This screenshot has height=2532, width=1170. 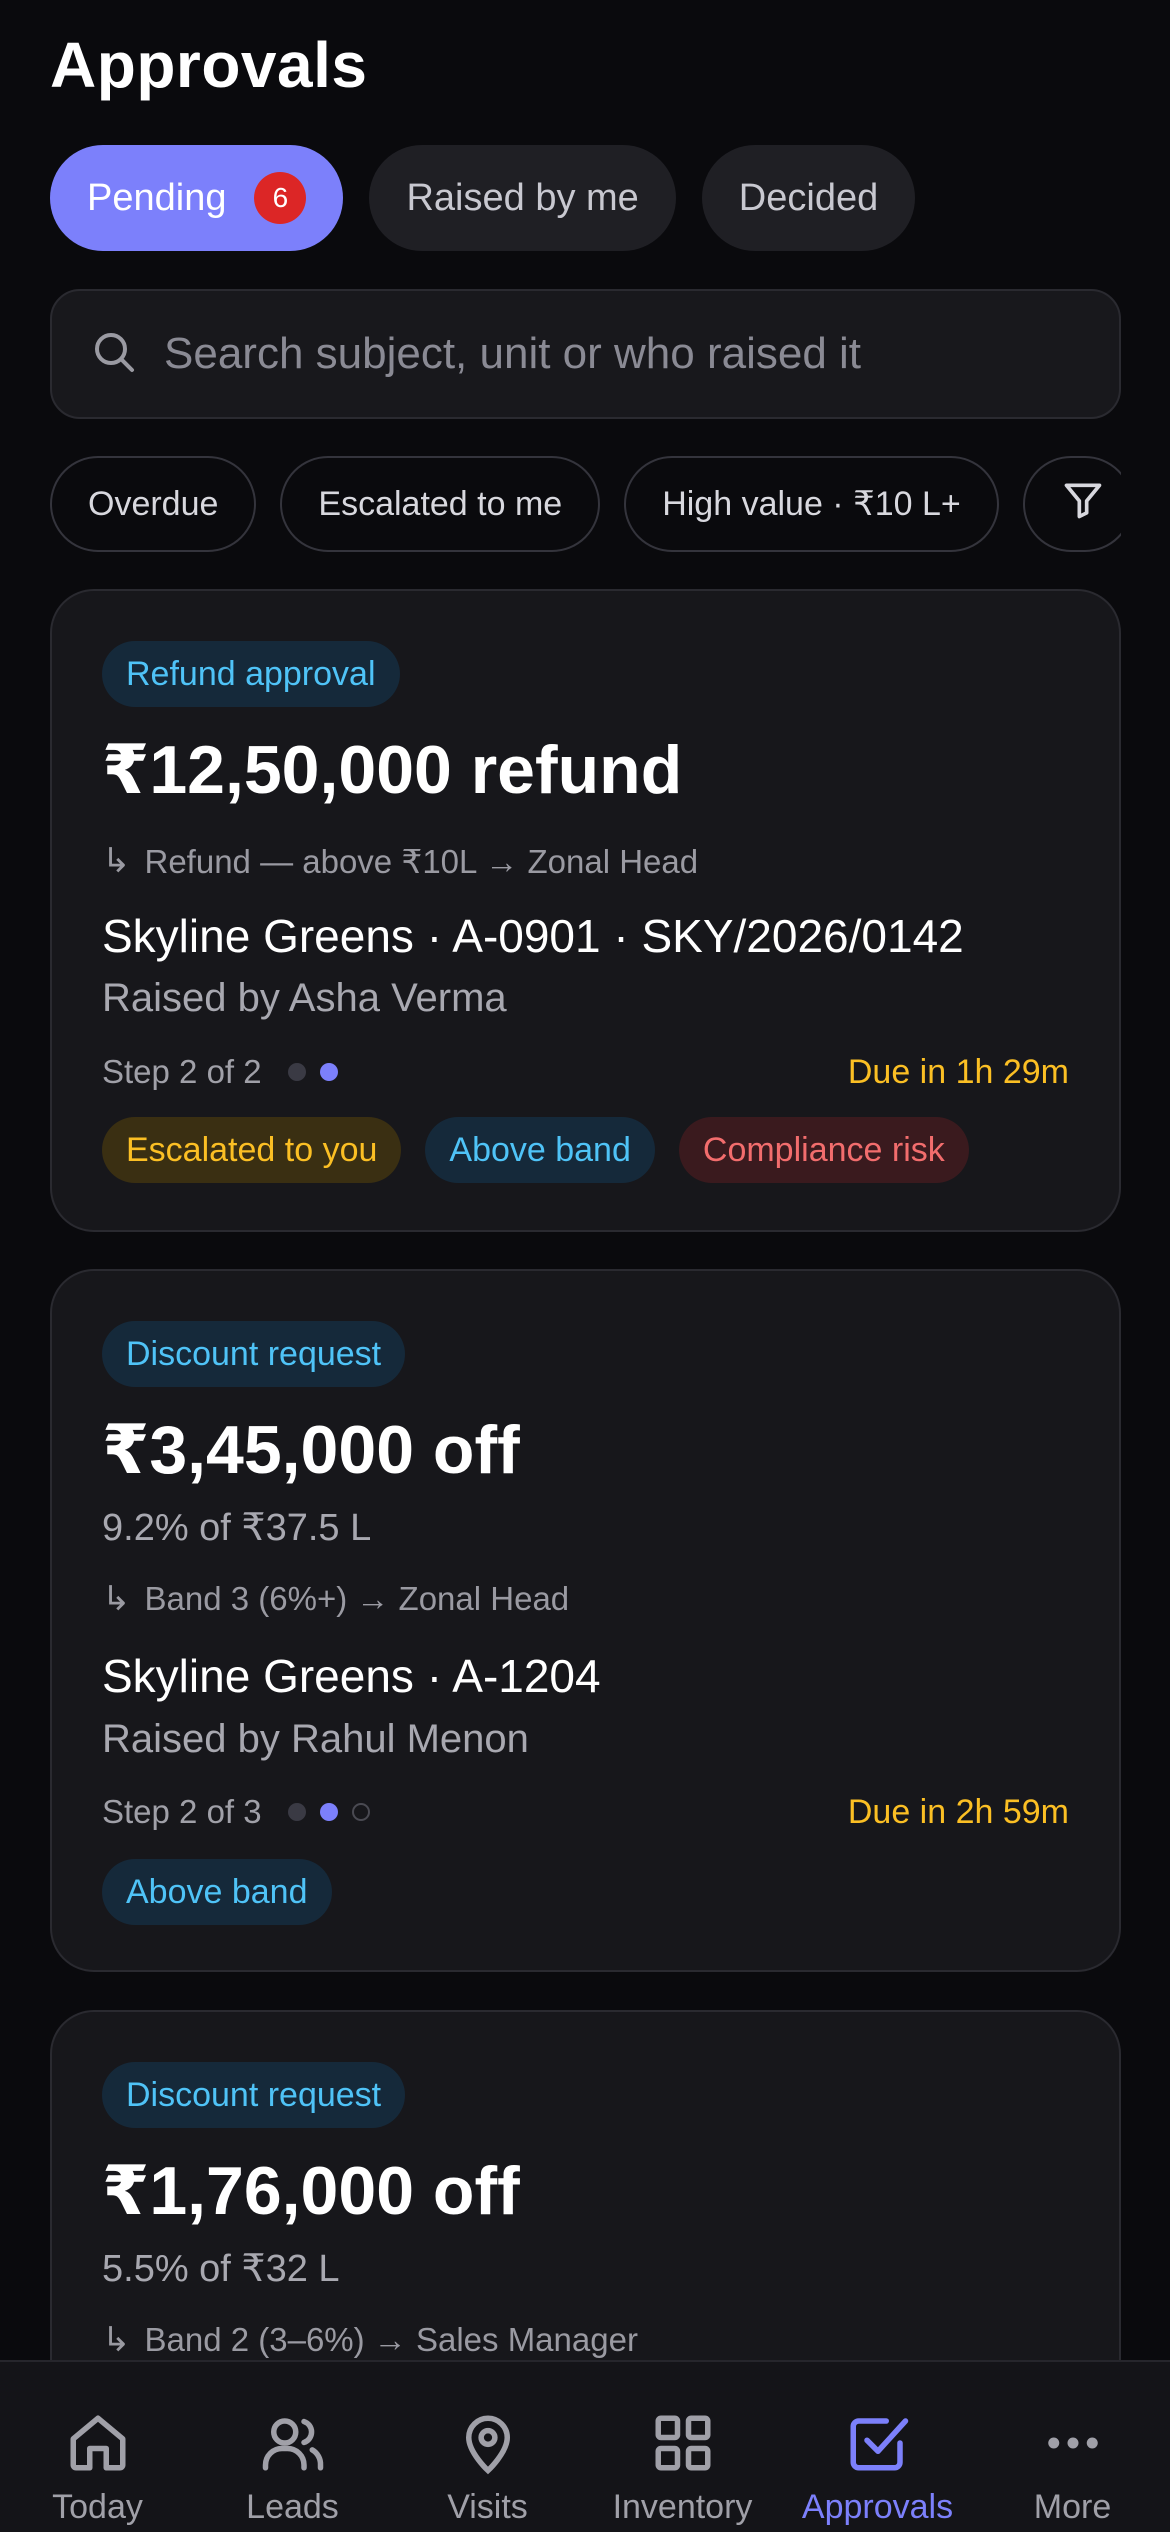 I want to click on tab-pending-label: Pending, so click(x=157, y=197).